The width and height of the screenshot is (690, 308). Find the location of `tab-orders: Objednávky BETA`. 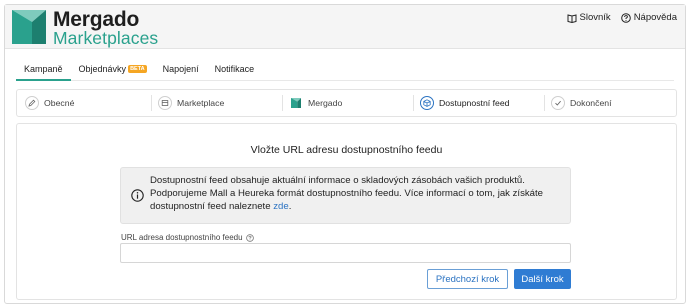

tab-orders: Objednávky BETA is located at coordinates (113, 70).